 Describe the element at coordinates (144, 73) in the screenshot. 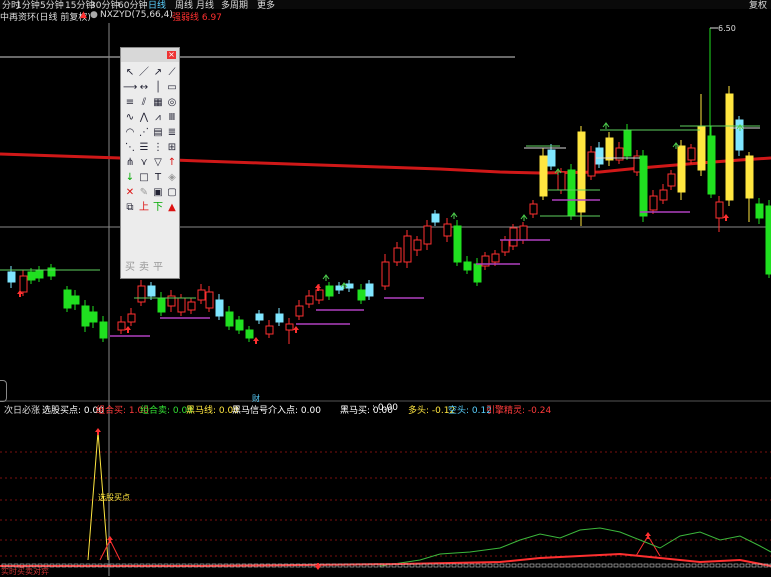

I see `line-icon: ／` at that location.